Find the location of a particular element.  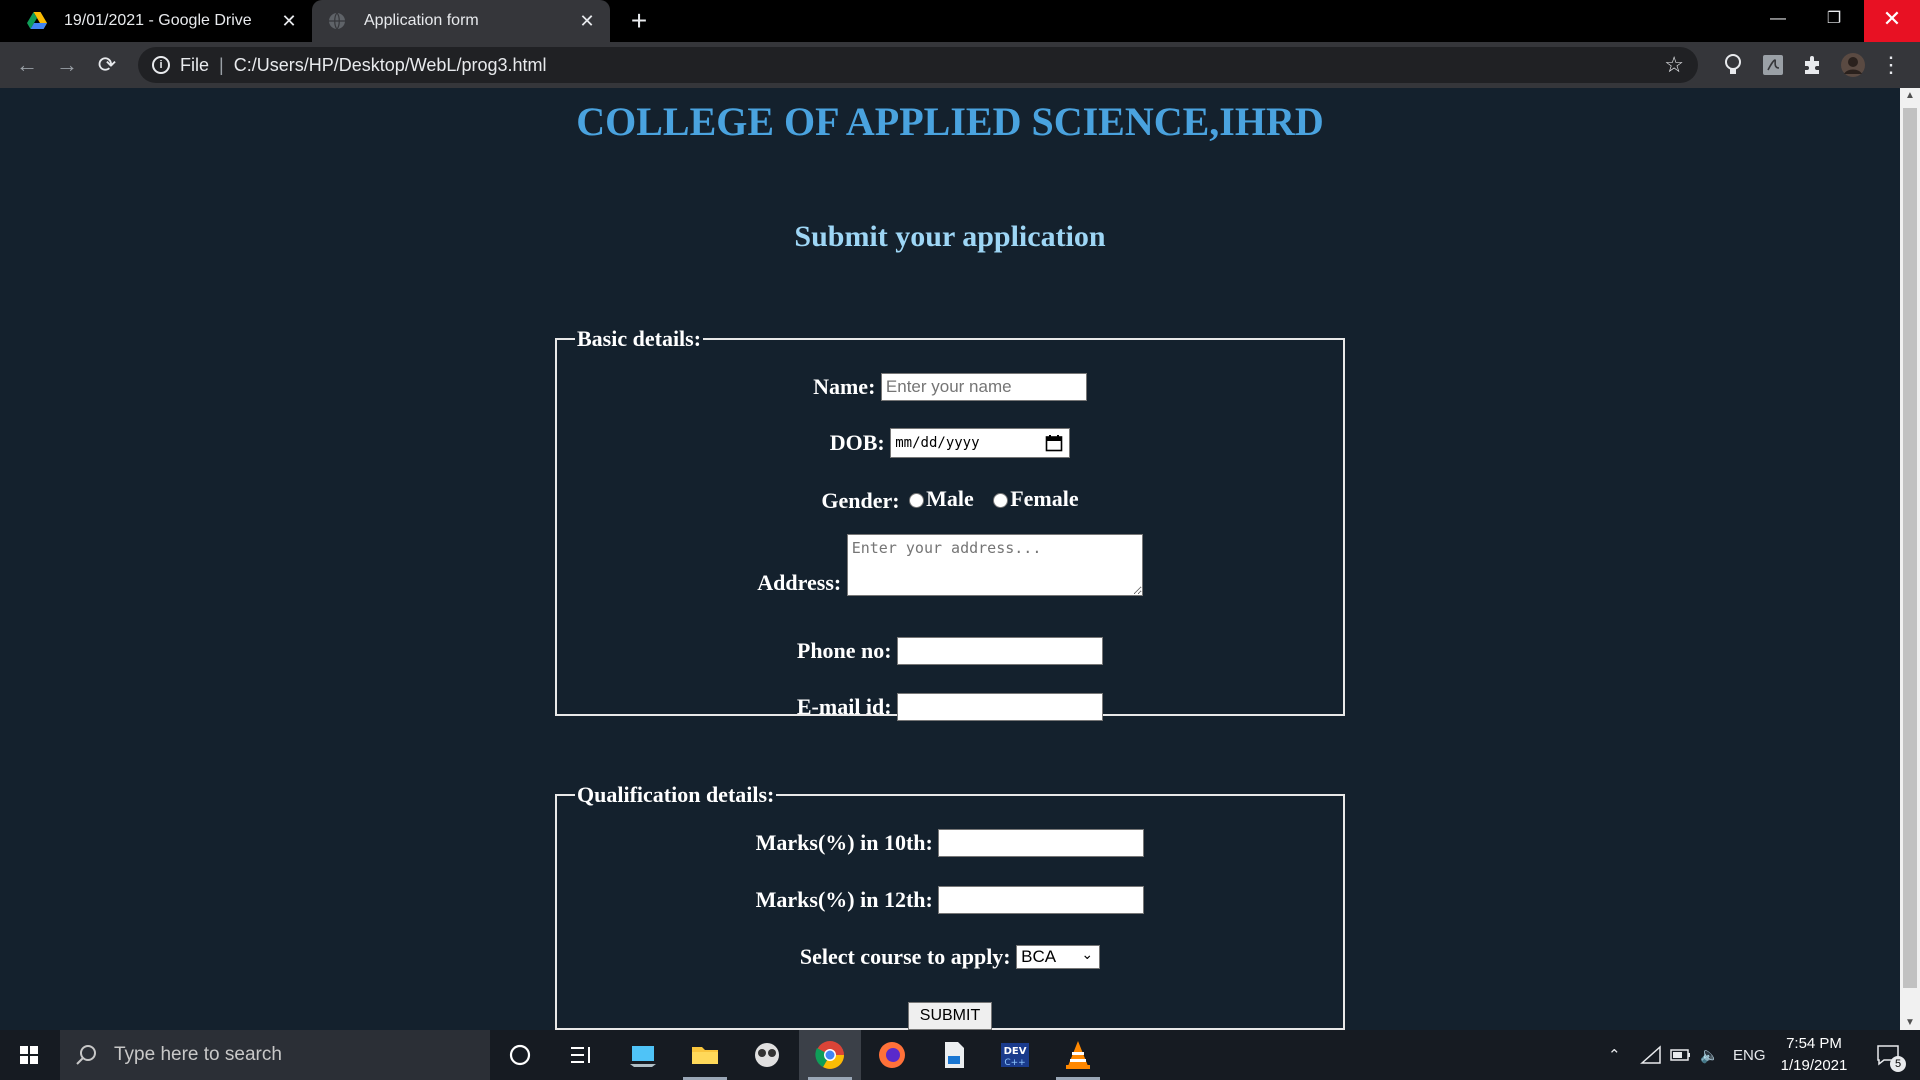

dev-cpp-icon: DEV C++ is located at coordinates (1015, 1055).